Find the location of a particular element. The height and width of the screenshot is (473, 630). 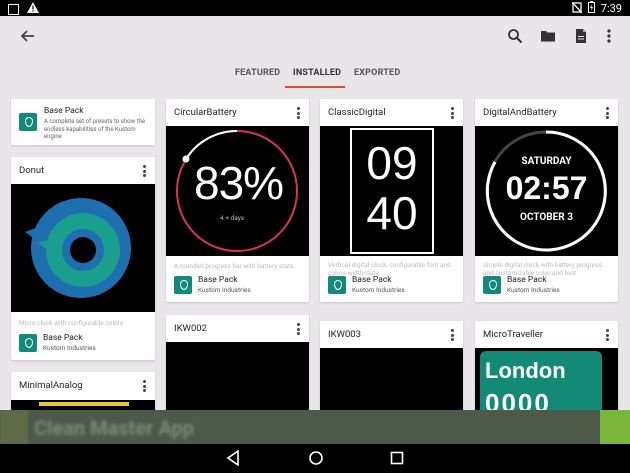

ad-image is located at coordinates (14, 427).